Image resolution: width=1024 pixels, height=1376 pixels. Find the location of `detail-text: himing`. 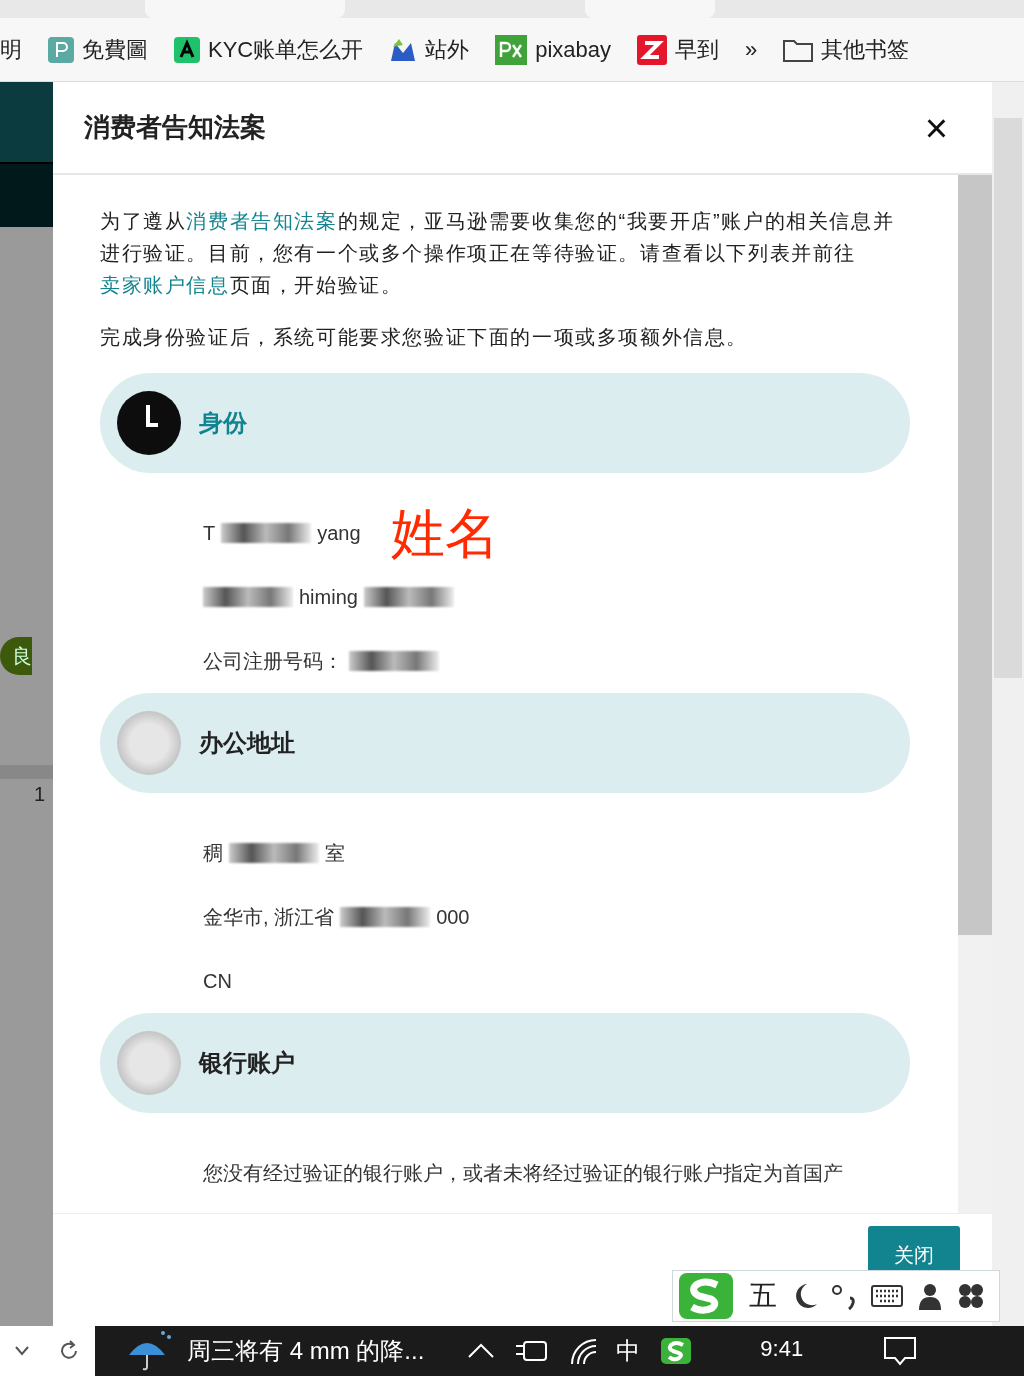

detail-text: himing is located at coordinates (328, 597).